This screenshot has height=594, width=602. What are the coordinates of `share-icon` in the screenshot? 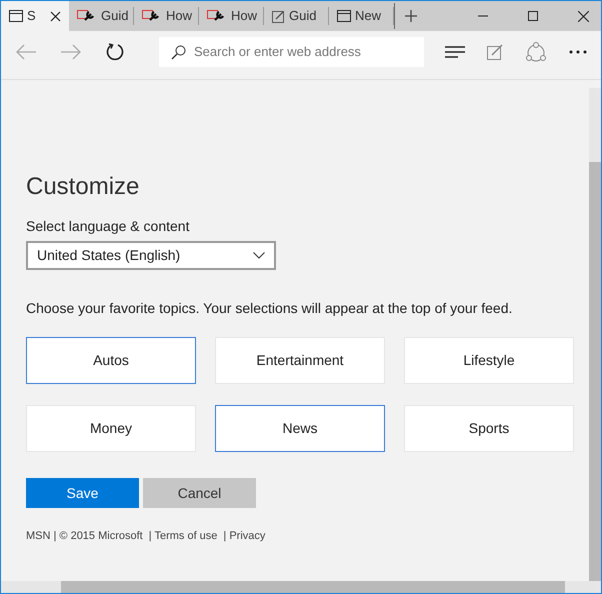 It's located at (536, 52).